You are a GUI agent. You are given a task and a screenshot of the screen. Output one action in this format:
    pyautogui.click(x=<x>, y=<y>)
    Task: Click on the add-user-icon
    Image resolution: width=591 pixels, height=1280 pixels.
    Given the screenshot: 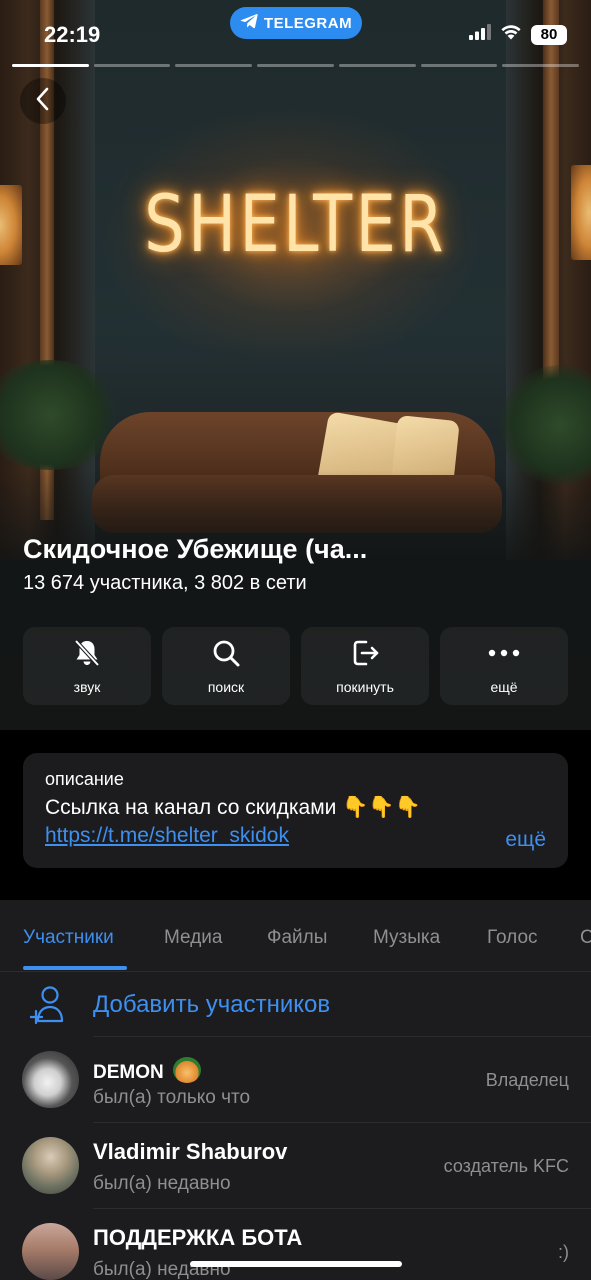 What is the action you would take?
    pyautogui.click(x=47, y=1007)
    